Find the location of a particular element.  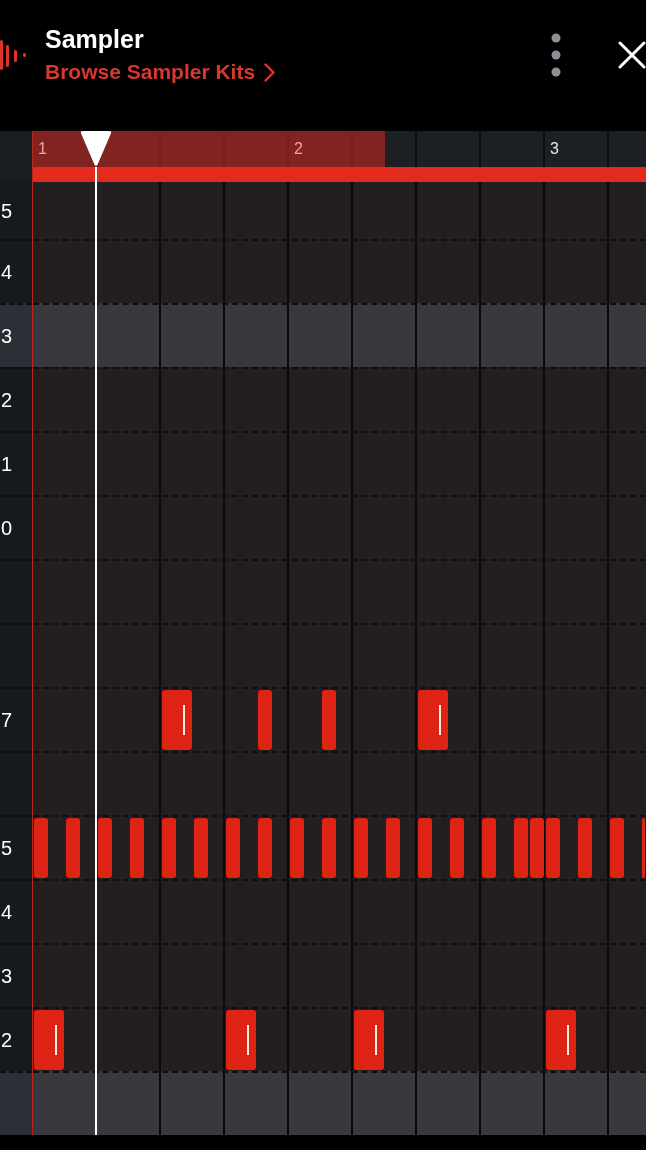

chevron-right-icon is located at coordinates (270, 72).